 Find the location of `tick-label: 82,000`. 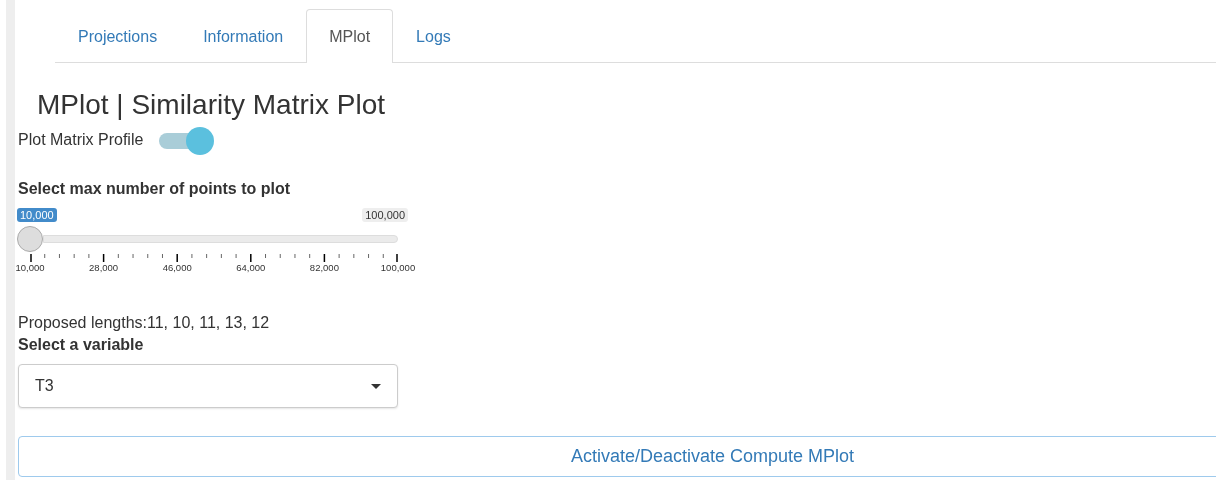

tick-label: 82,000 is located at coordinates (324, 267).